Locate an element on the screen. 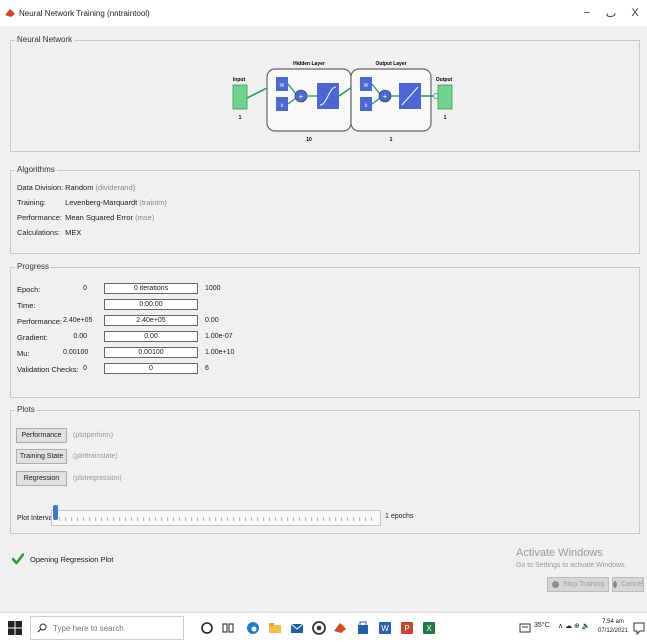  restore-button: ٮ is located at coordinates (611, 13).